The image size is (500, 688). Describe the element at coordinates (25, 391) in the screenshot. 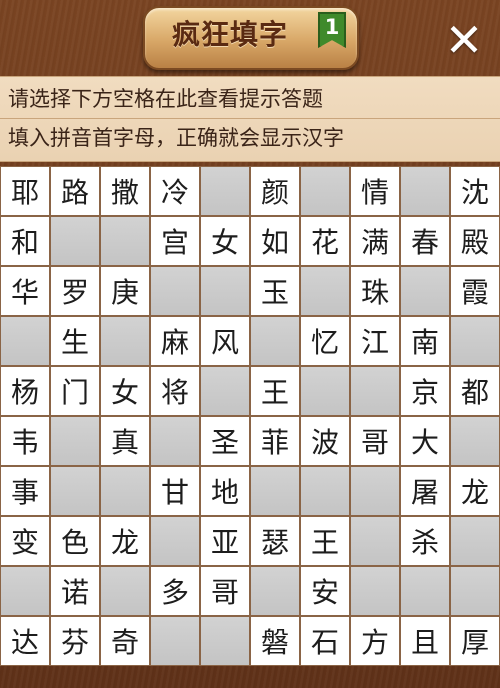

I see `filled-cell: 杨` at that location.